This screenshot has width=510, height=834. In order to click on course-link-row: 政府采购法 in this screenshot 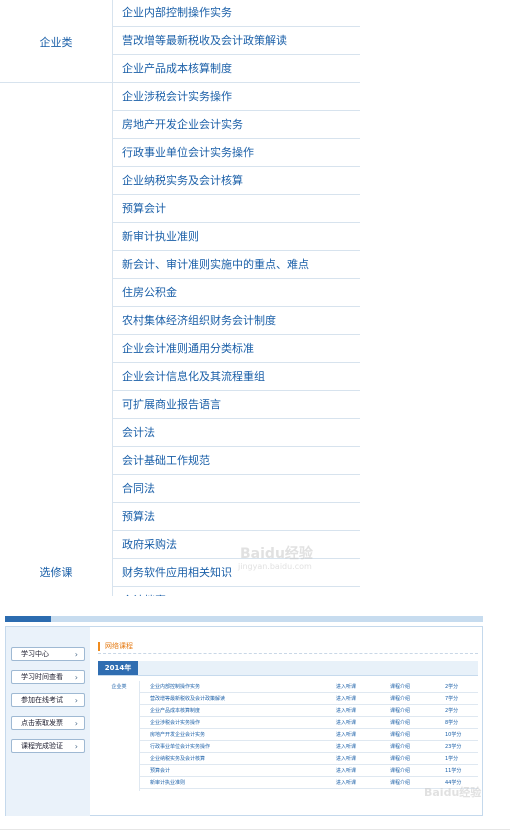, I will do `click(236, 545)`.